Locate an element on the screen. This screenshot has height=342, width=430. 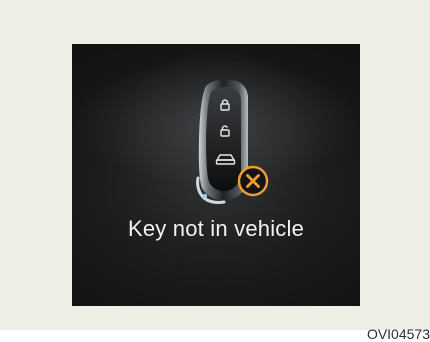
figure-code: OVI04573 is located at coordinates (398, 334).